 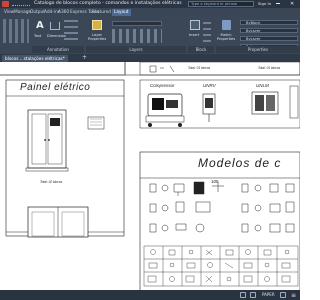 I want to click on block-tools-icons, so click(x=207, y=31).